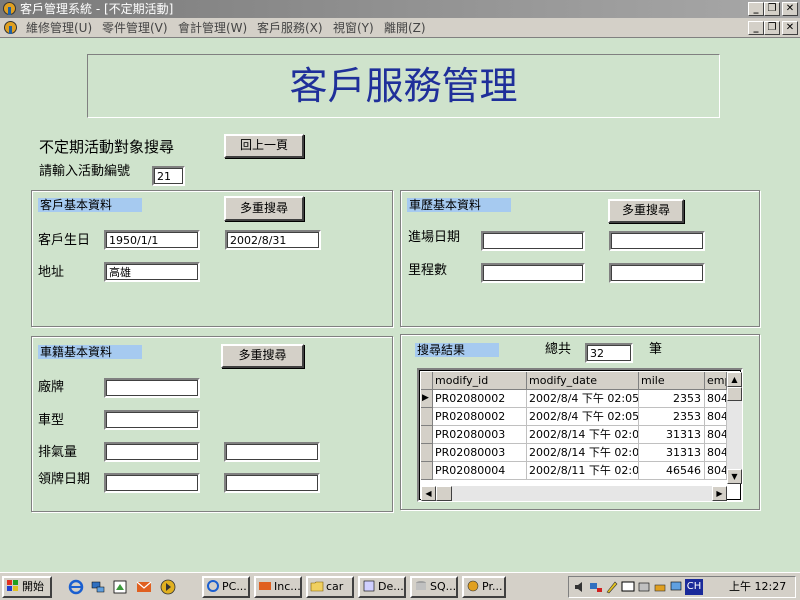  Describe the element at coordinates (262, 356) in the screenshot. I see `vehicle-multi-search-button: 多重搜尋` at that location.